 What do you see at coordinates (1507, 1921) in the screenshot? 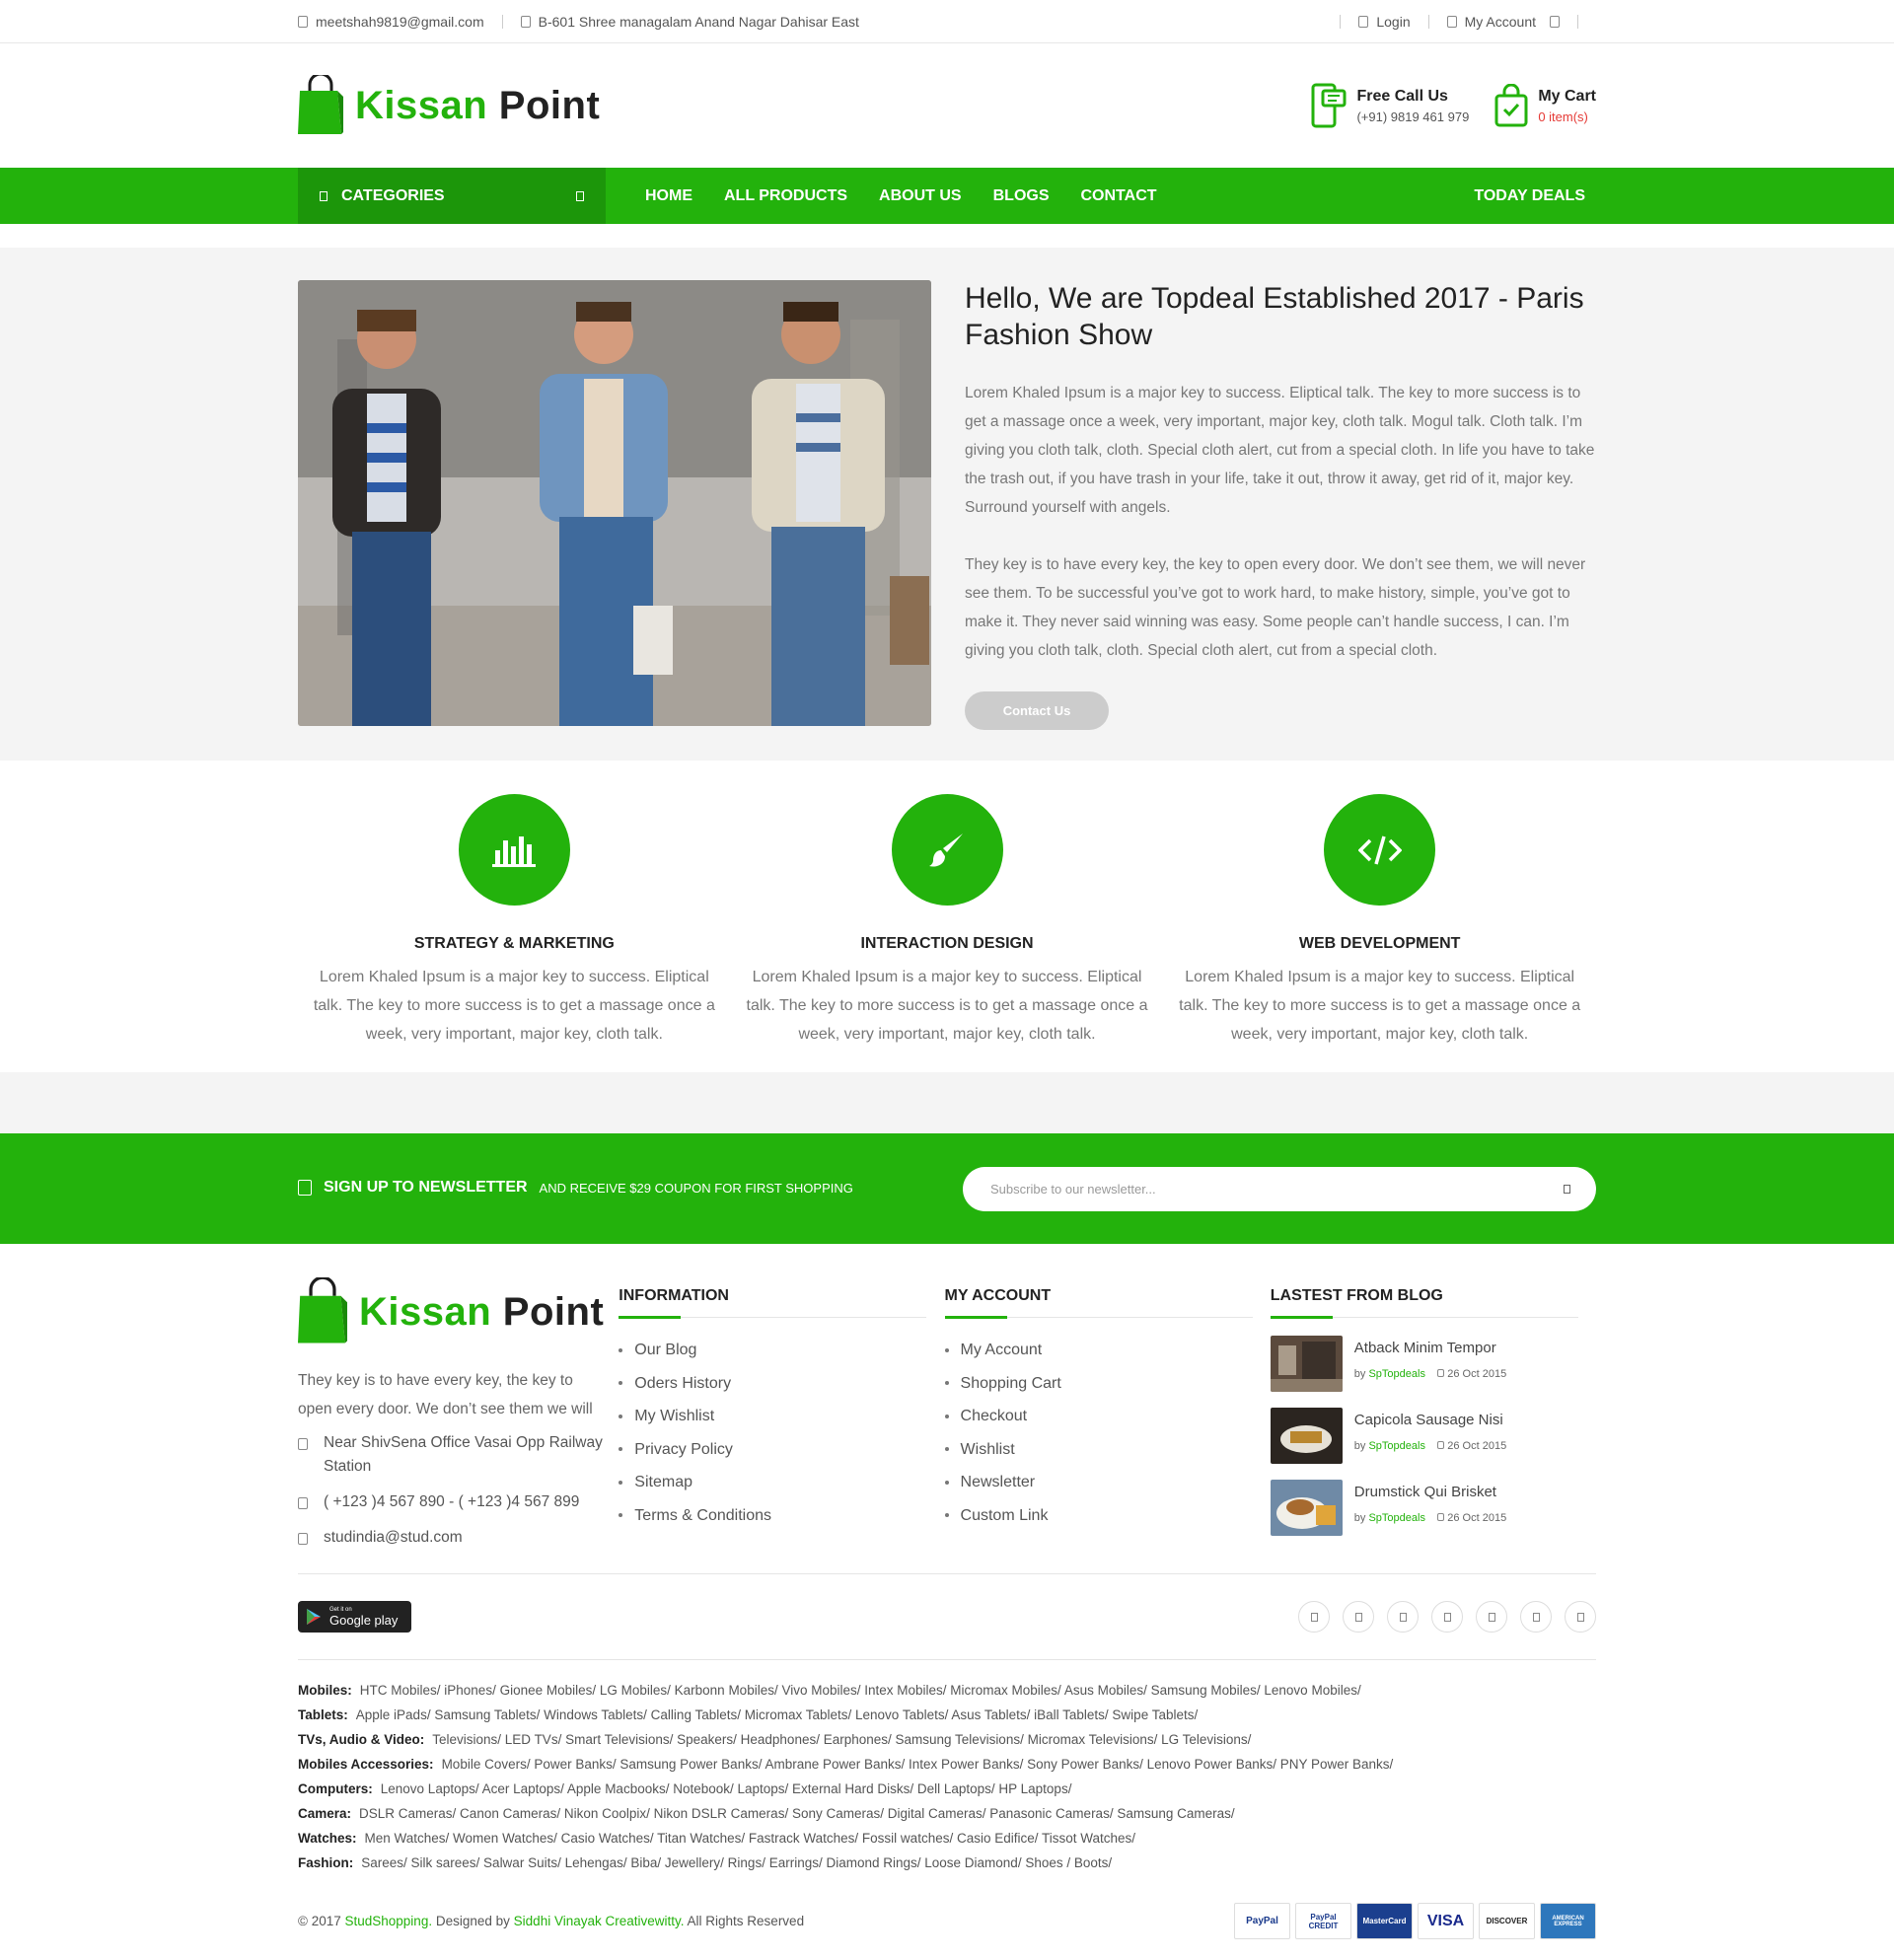
I see `discover-icon: DISCOVER` at bounding box center [1507, 1921].